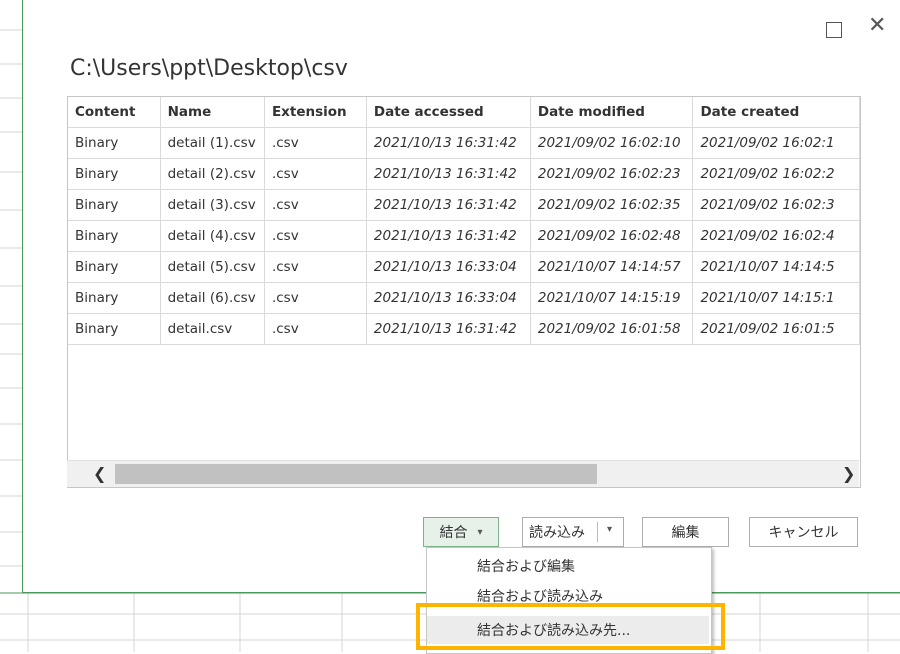 This screenshot has width=900, height=654. What do you see at coordinates (568, 566) in the screenshot?
I see `menu-item-combine-and-edit: 結合および編集` at bounding box center [568, 566].